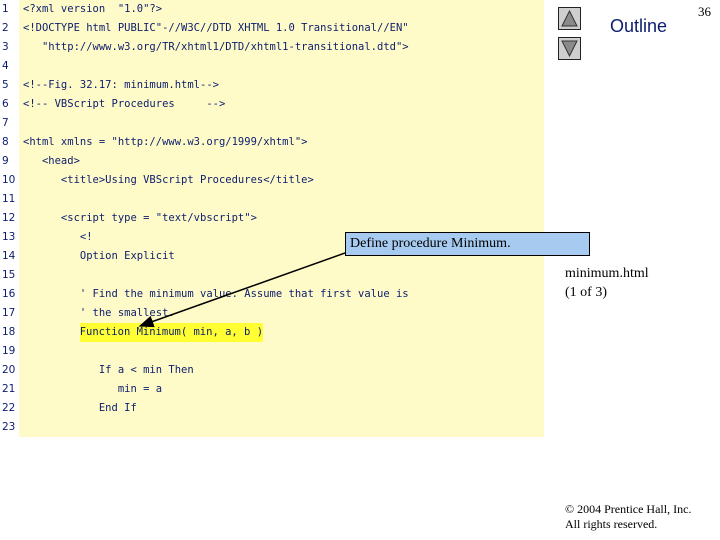 This screenshot has width=720, height=540. I want to click on next-slide-button, so click(569, 48).